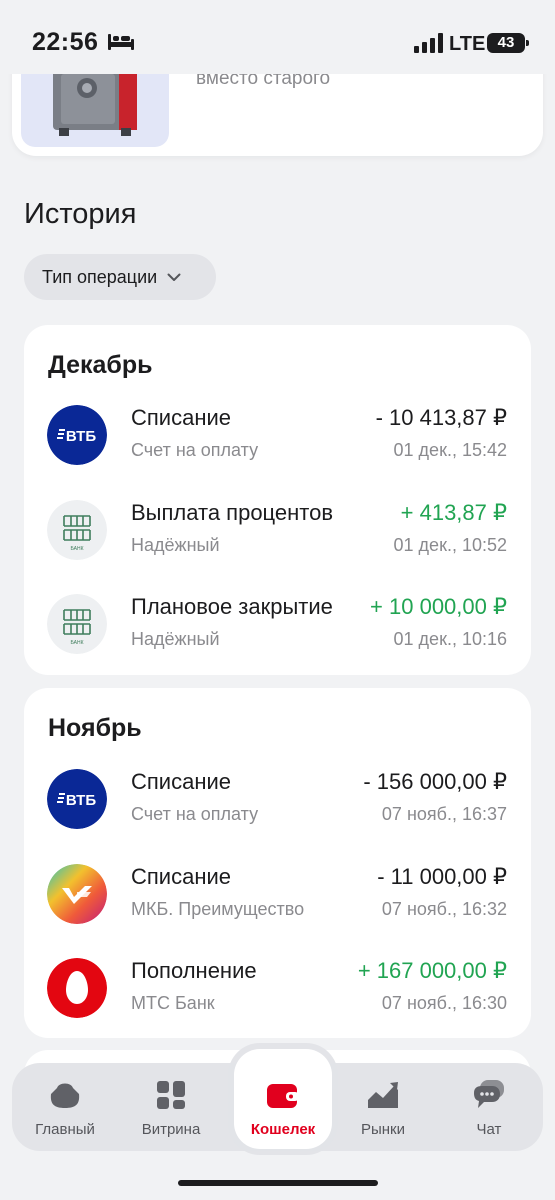 The width and height of the screenshot is (555, 1200). I want to click on home-icon, so click(65, 1095).